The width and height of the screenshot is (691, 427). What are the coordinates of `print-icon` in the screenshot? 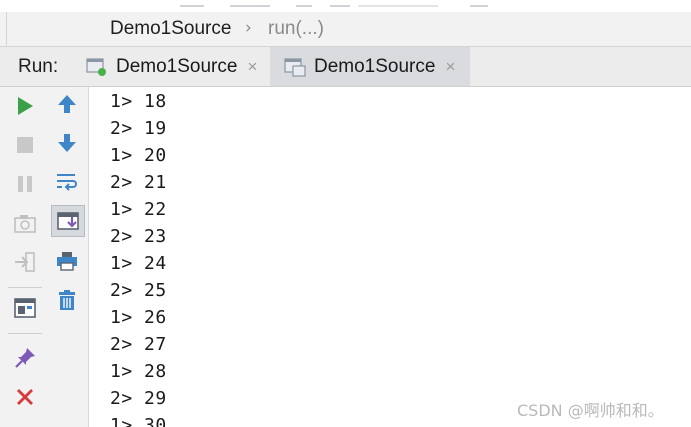 It's located at (67, 261).